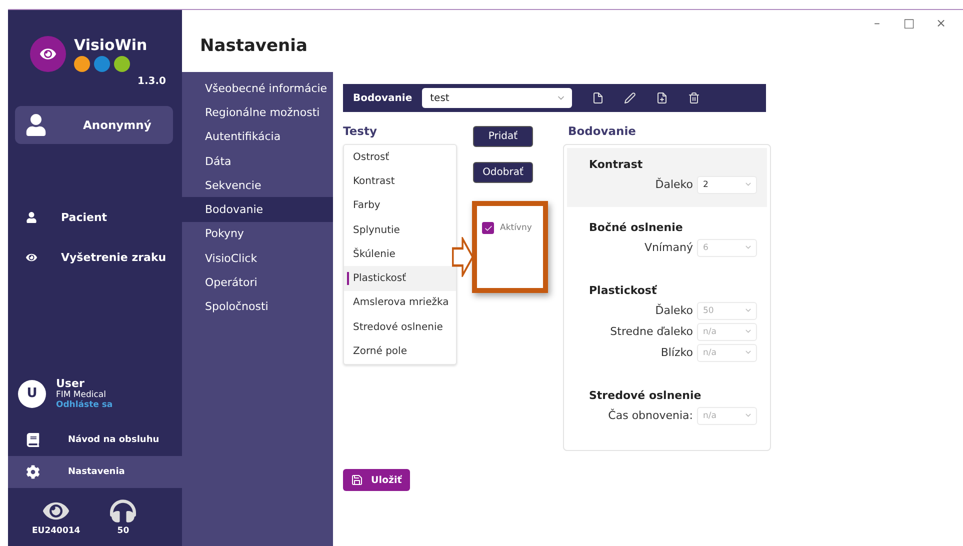  I want to click on nav-item: Návod na obsluhu, so click(95, 440).